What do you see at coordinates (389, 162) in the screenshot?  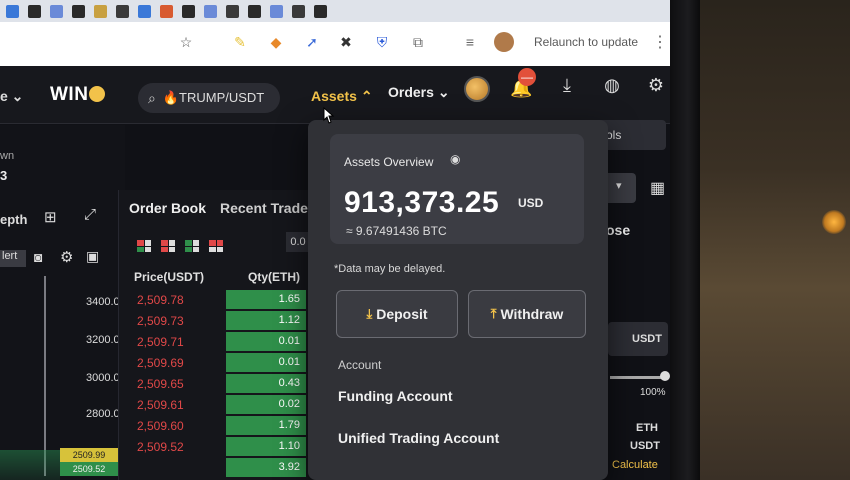 I see `assets-overview-title: Assets Overview` at bounding box center [389, 162].